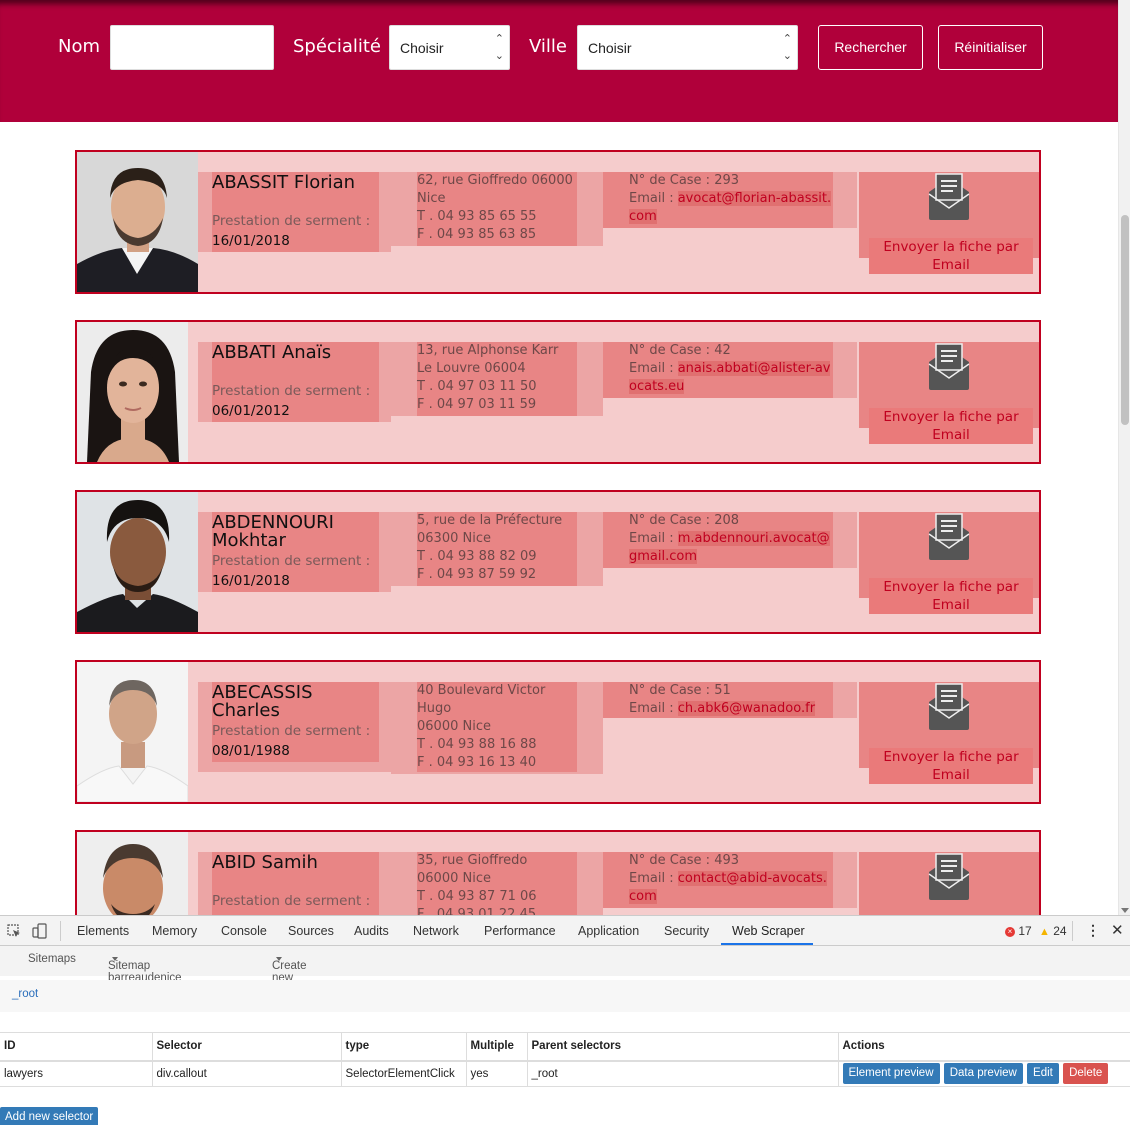 The image size is (1130, 1125). I want to click on serment-date: 16/01/2018, so click(251, 241).